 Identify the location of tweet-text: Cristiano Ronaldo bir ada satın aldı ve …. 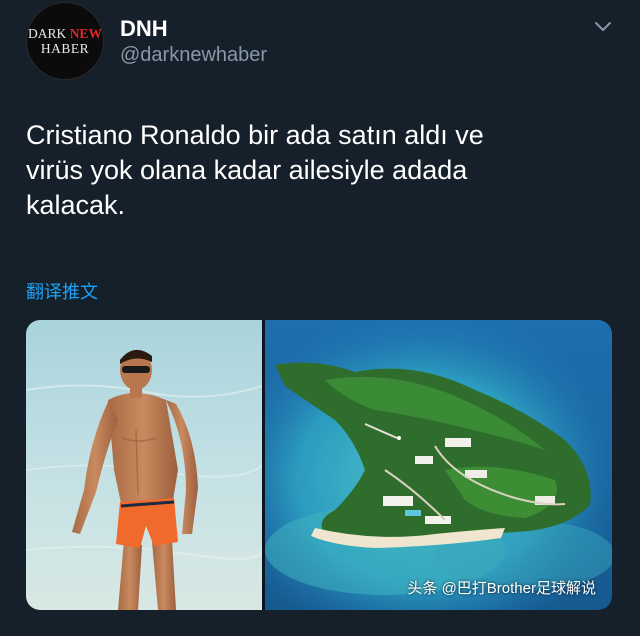
(255, 170).